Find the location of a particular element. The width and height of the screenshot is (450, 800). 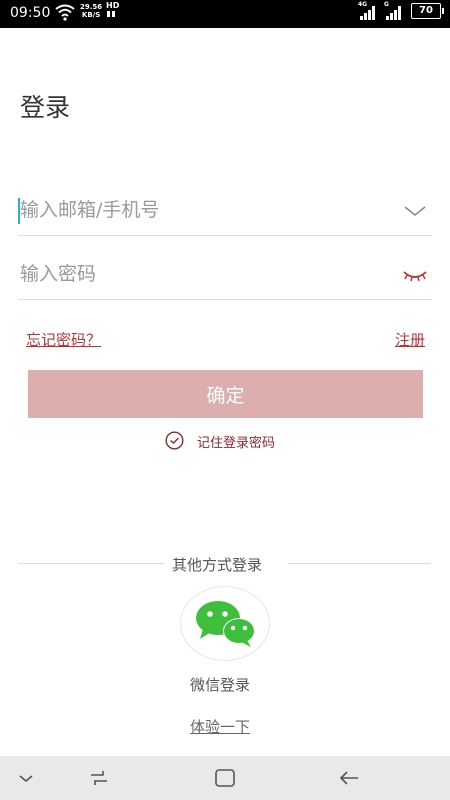

navigation-bar is located at coordinates (225, 778).